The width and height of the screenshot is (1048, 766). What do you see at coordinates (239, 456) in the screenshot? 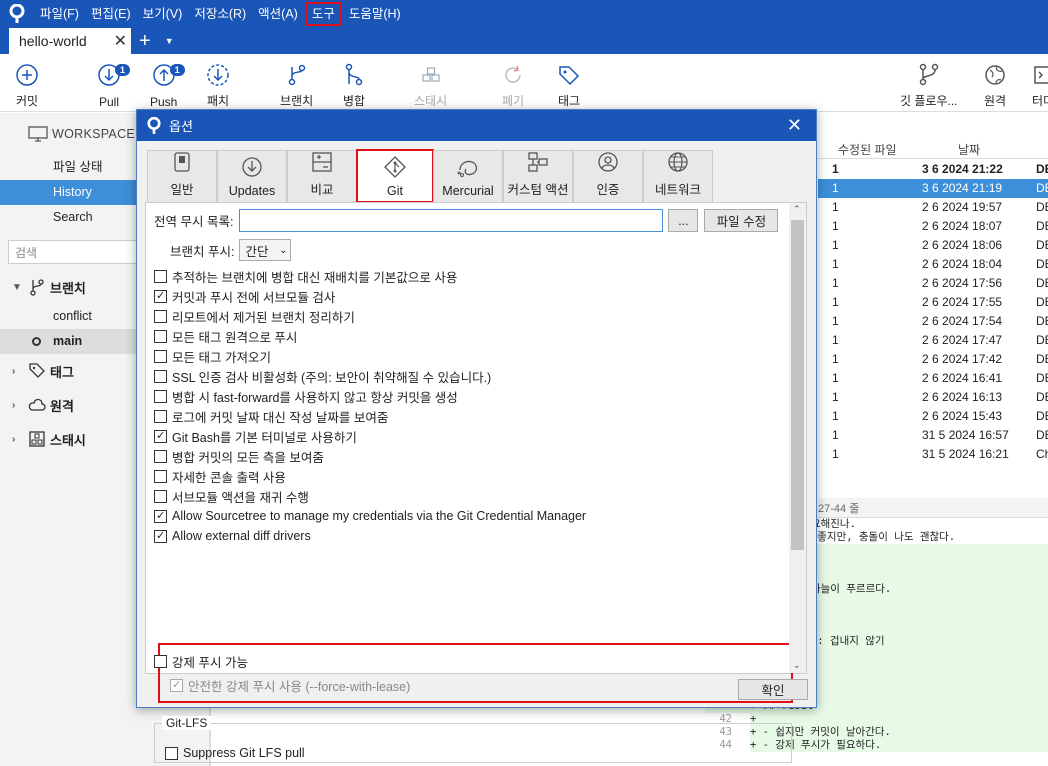
I see `git-option: 병합 커밋의 모든 측을 보여줌` at bounding box center [239, 456].